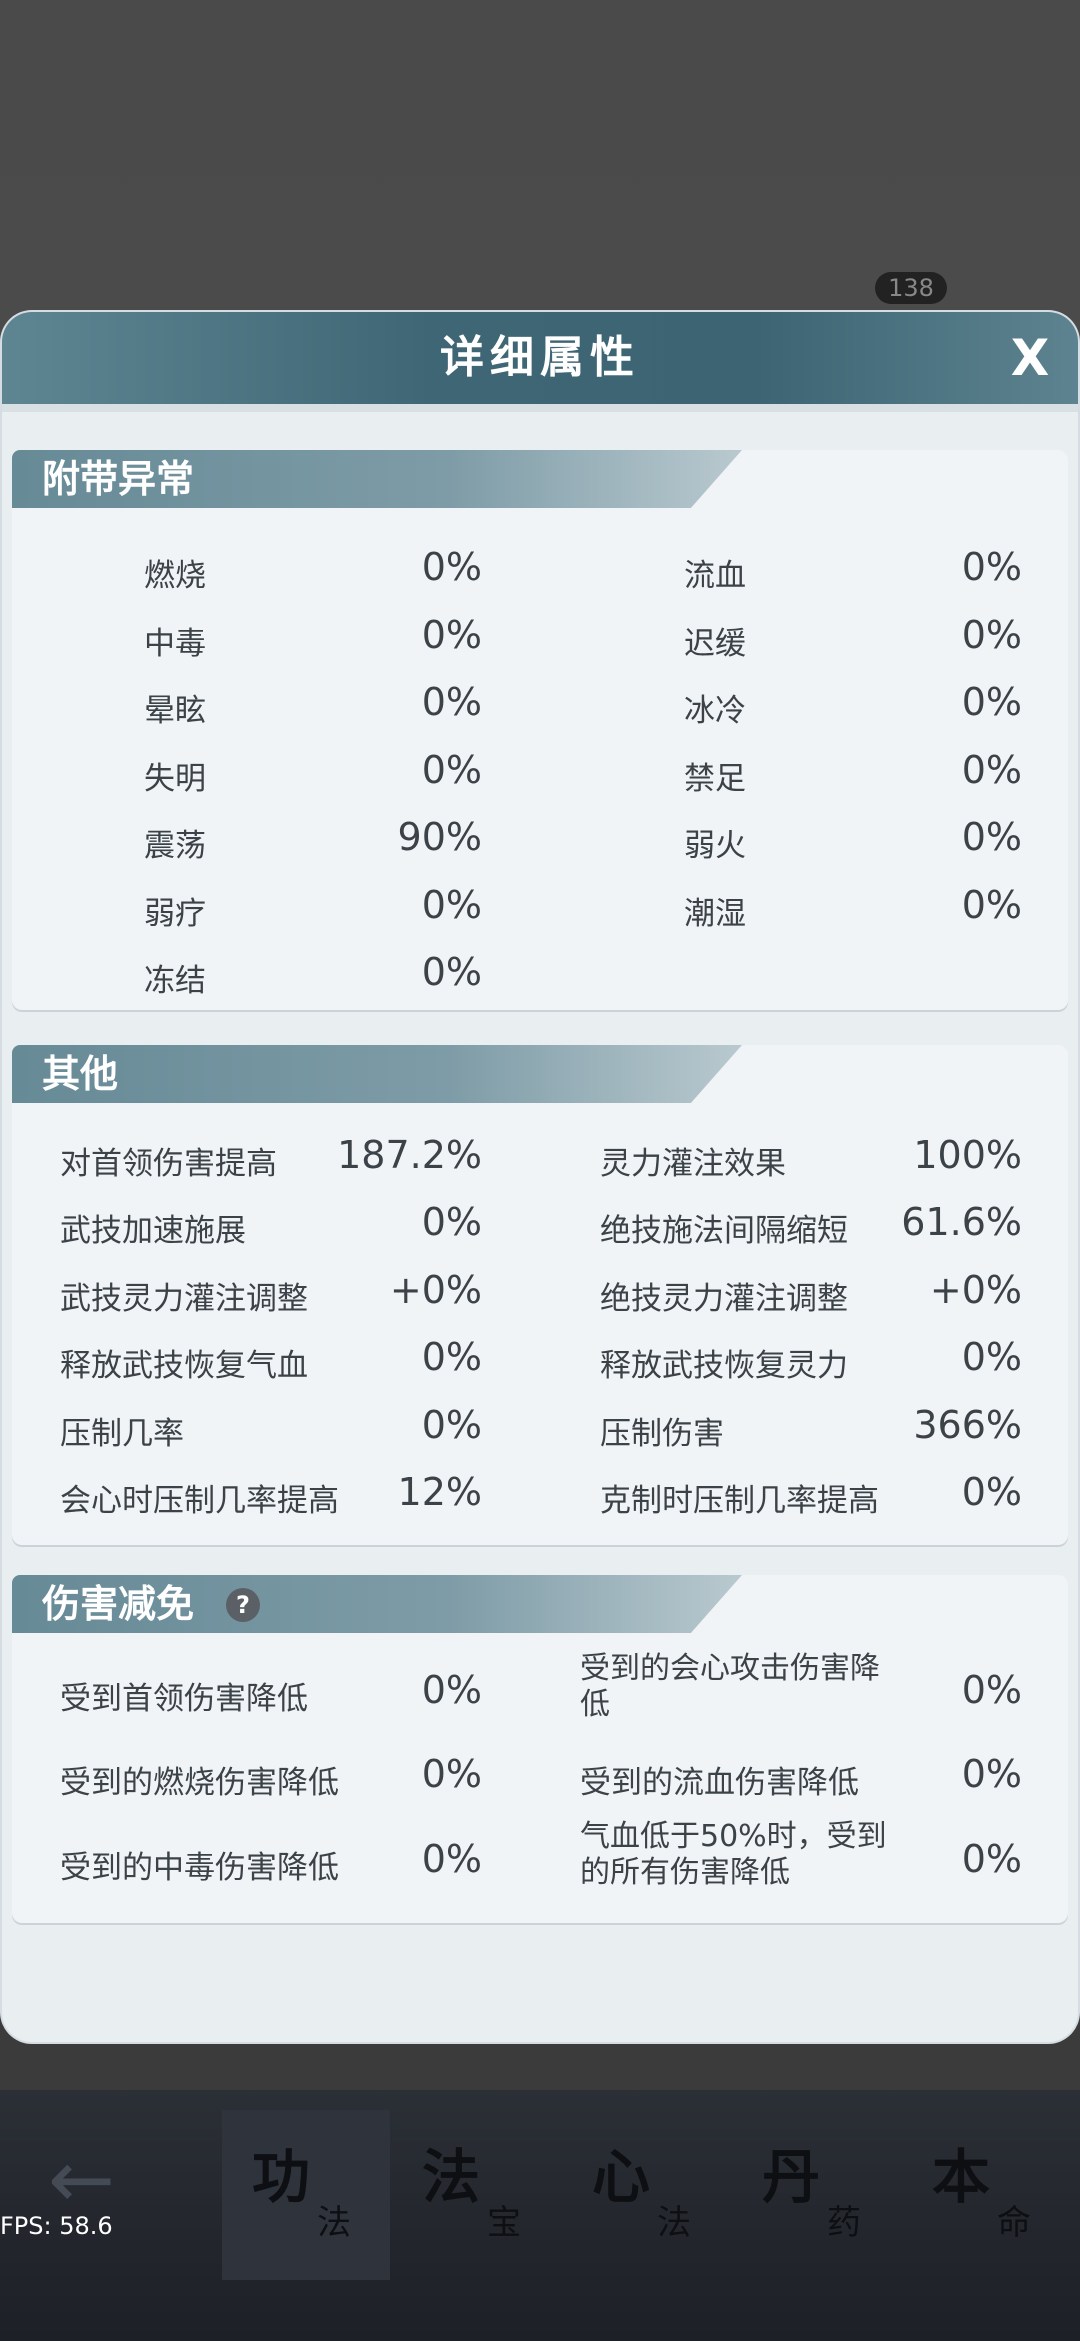  What do you see at coordinates (844, 2223) in the screenshot?
I see `tab-danyao-small: 药` at bounding box center [844, 2223].